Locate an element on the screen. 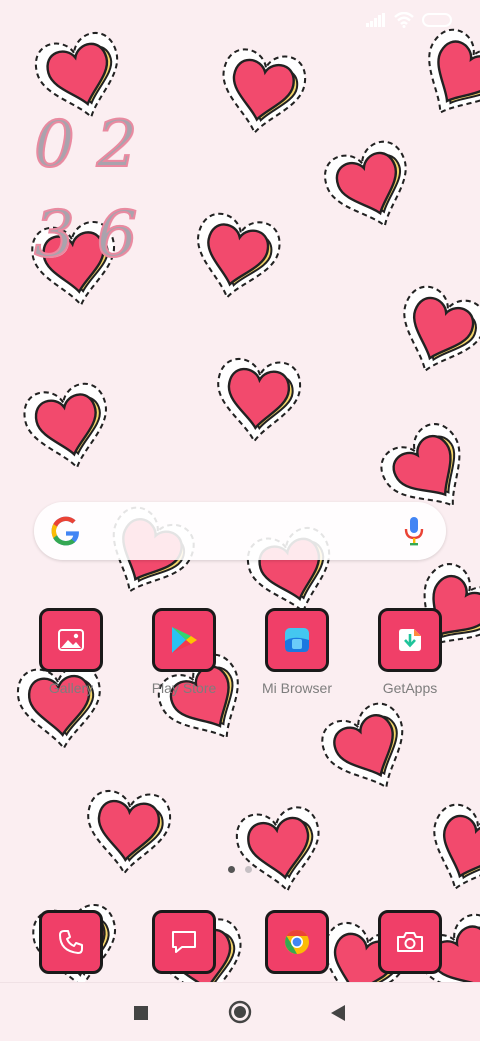 This screenshot has width=480, height=1041. chrome-tile is located at coordinates (297, 942).